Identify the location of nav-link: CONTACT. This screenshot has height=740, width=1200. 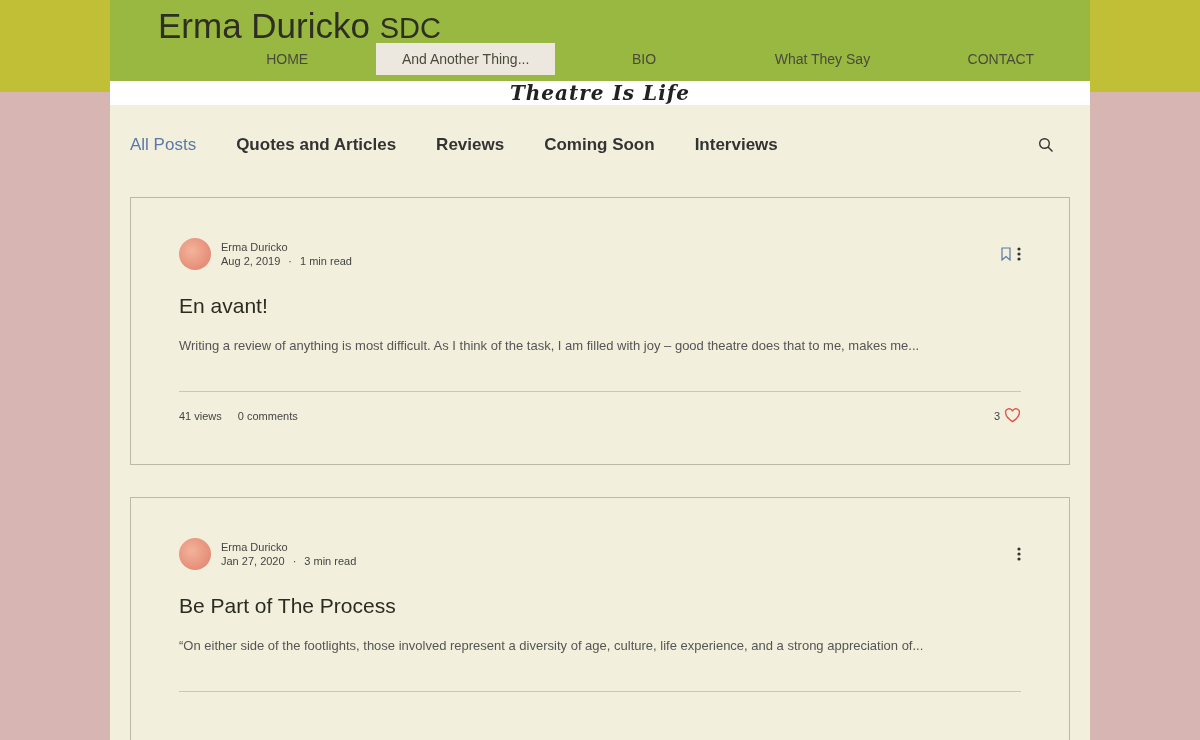
(1000, 59).